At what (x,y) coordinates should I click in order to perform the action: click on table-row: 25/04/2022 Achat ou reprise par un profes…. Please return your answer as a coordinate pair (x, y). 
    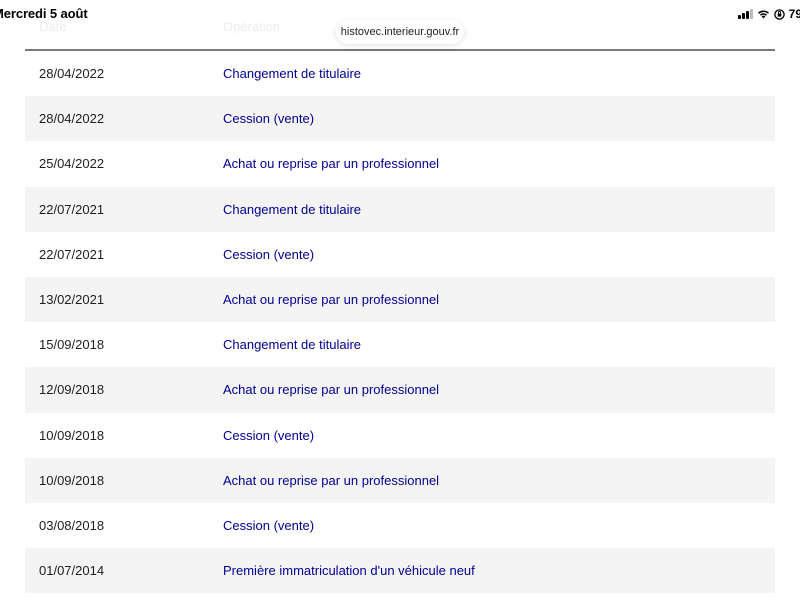
    Looking at the image, I should click on (400, 163).